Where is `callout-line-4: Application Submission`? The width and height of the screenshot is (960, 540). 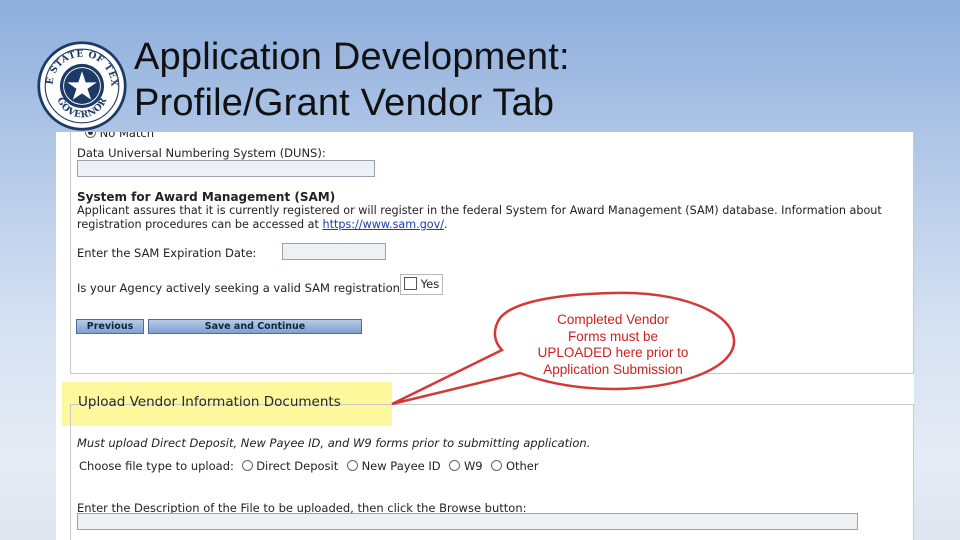 callout-line-4: Application Submission is located at coordinates (613, 369).